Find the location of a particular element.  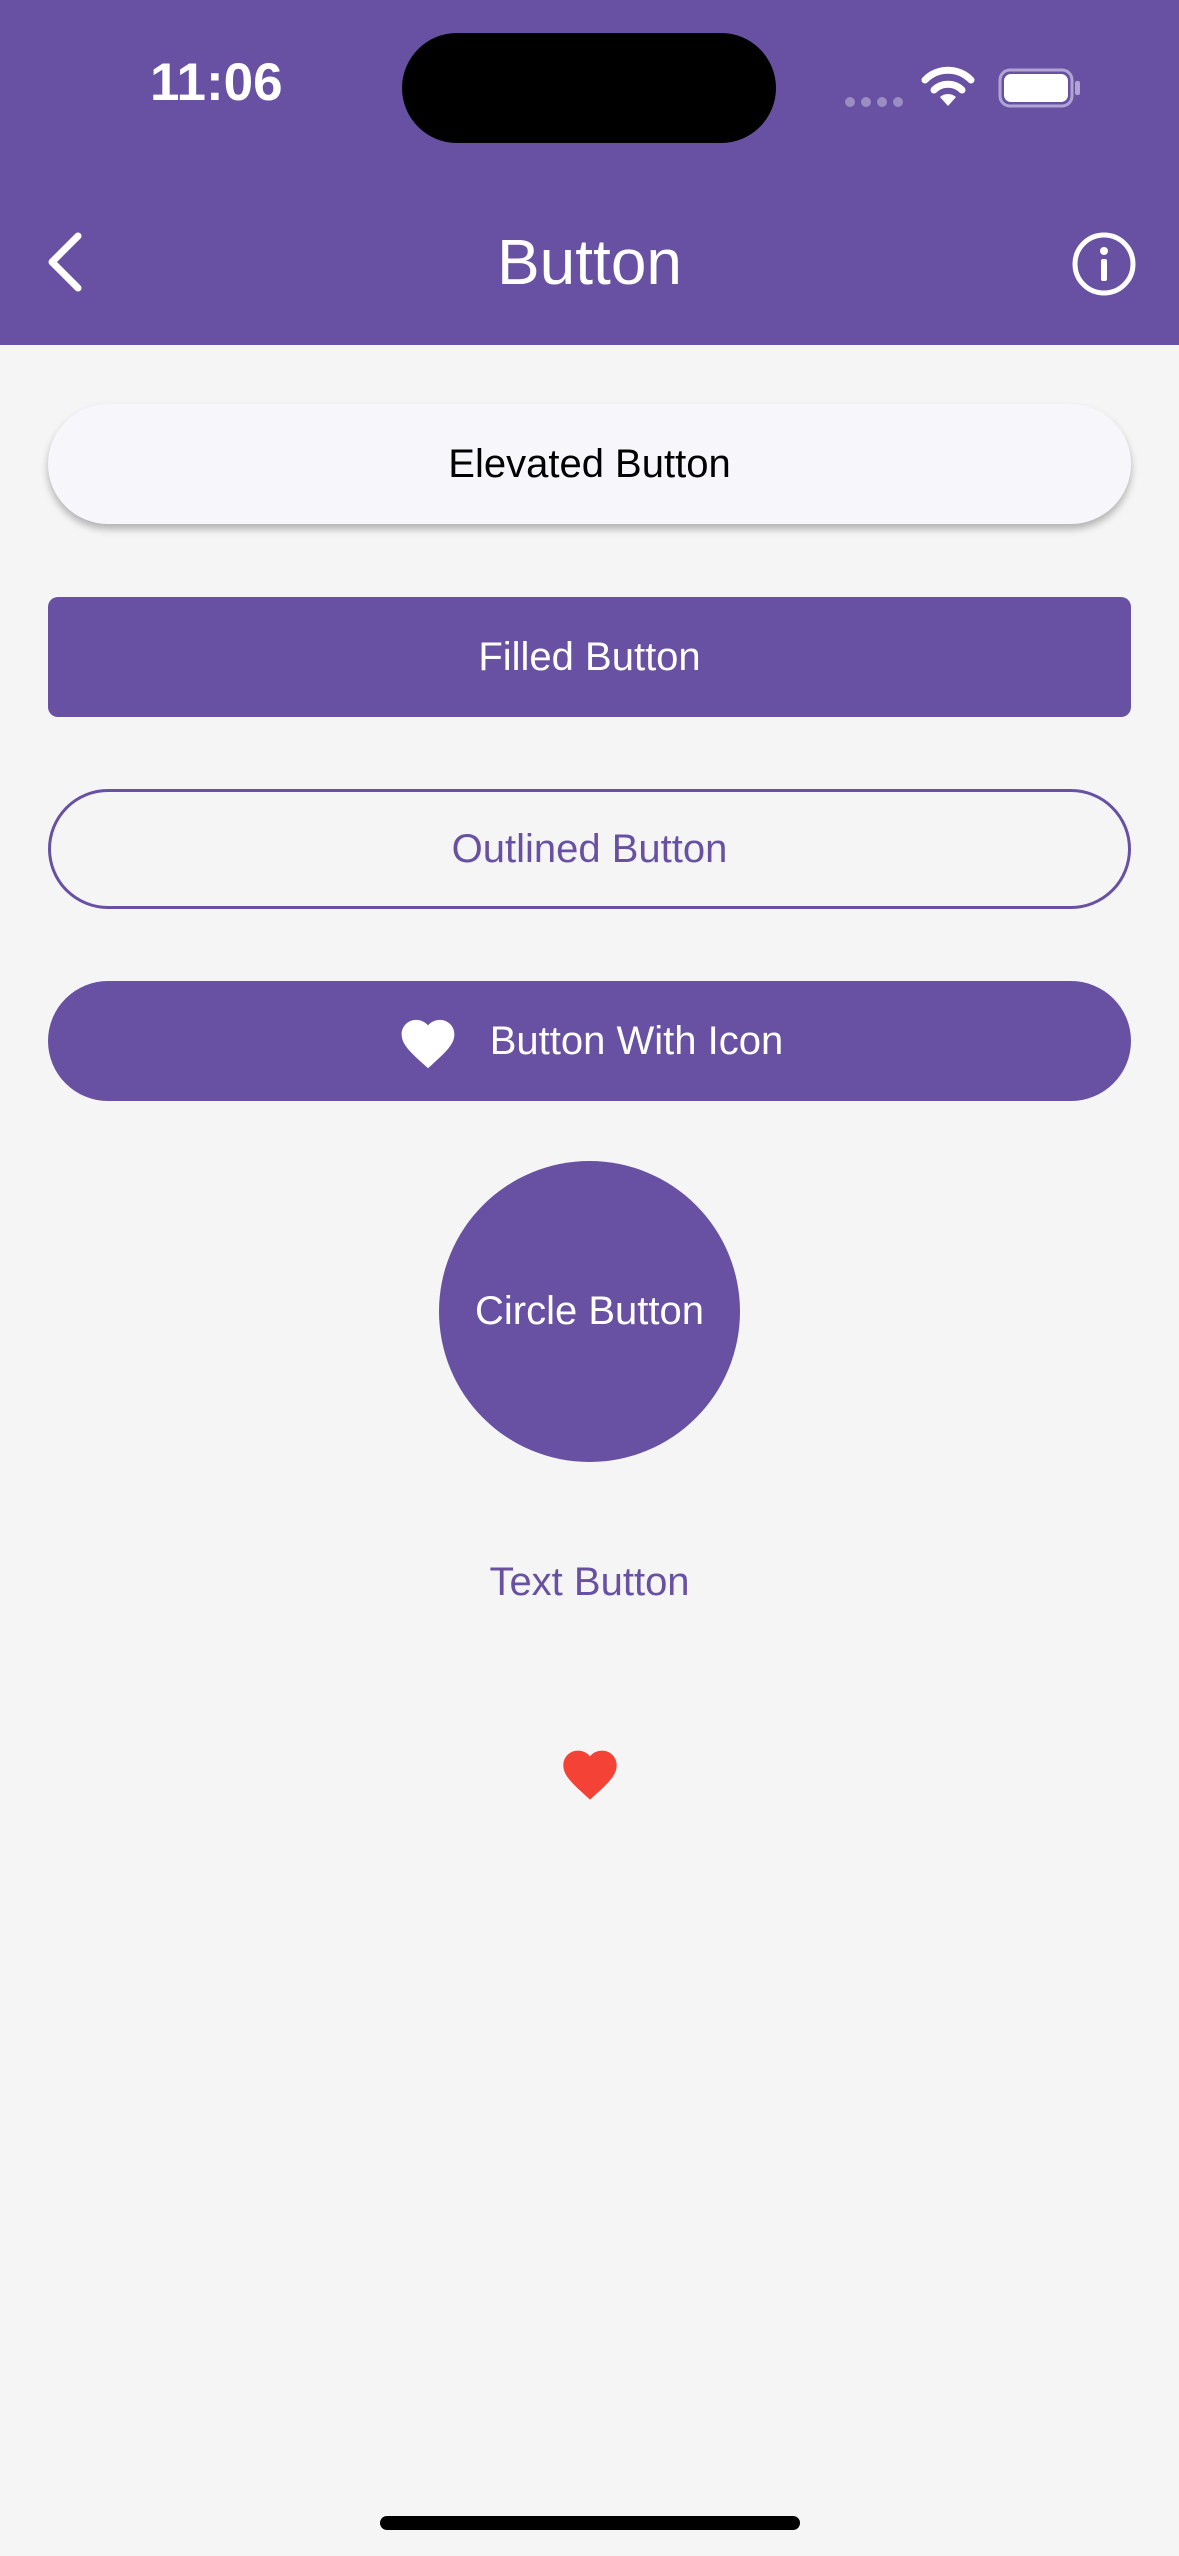

button-with-icon: Button With Icon is located at coordinates (589, 1041).